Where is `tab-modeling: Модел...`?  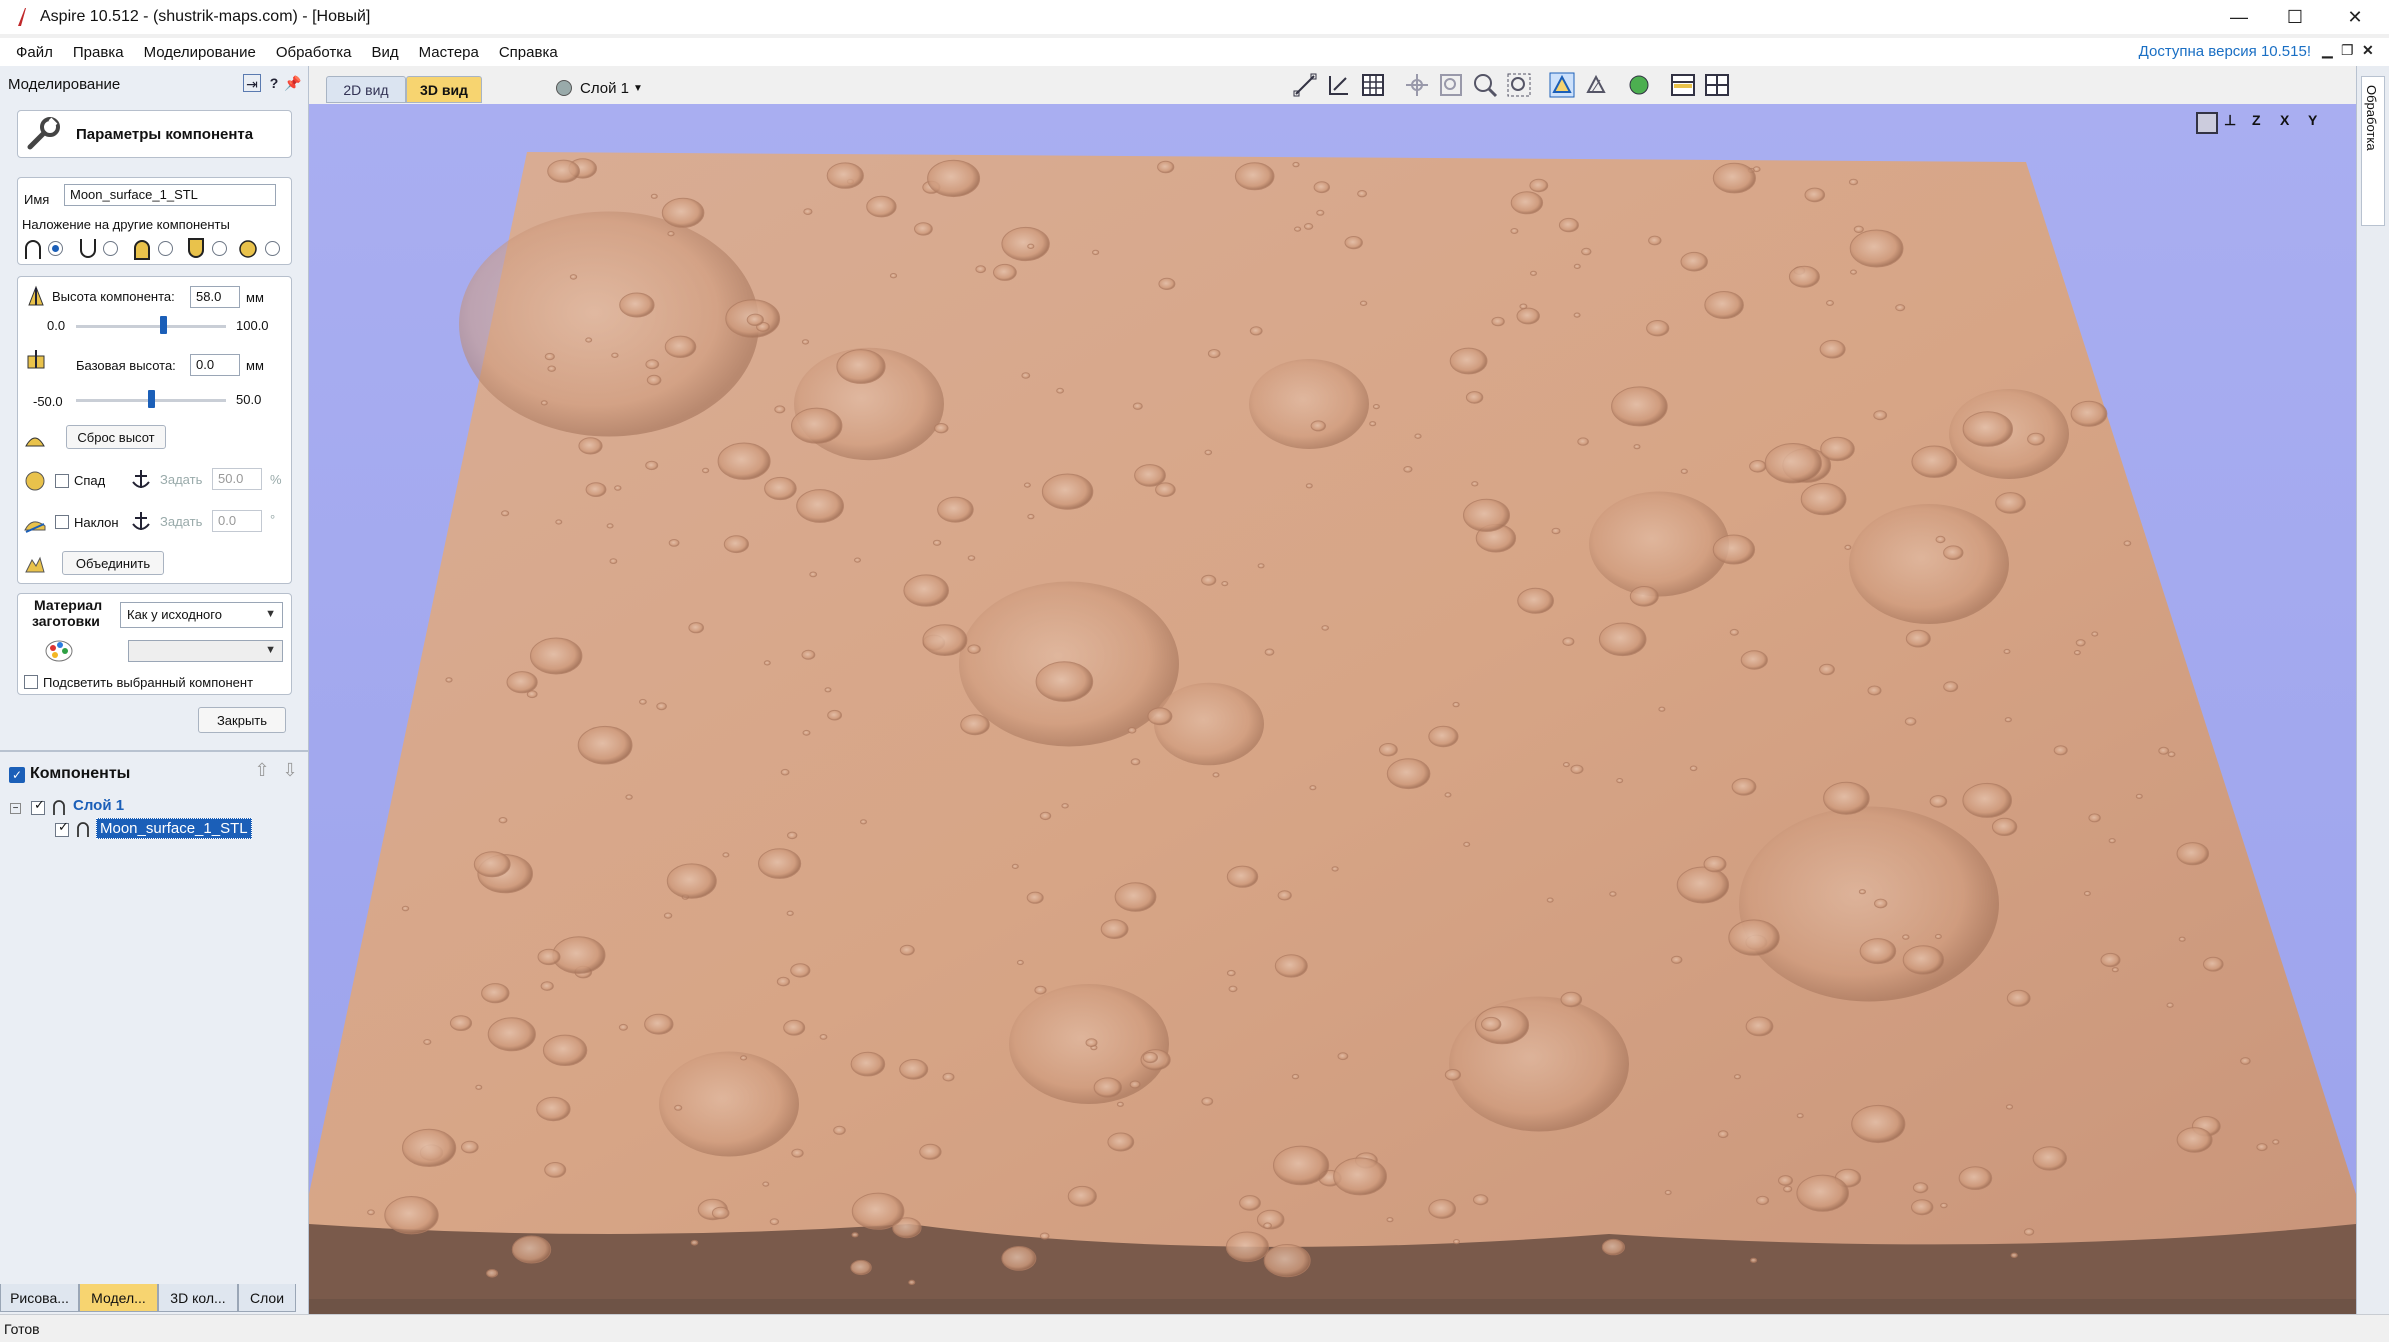 tab-modeling: Модел... is located at coordinates (118, 1298).